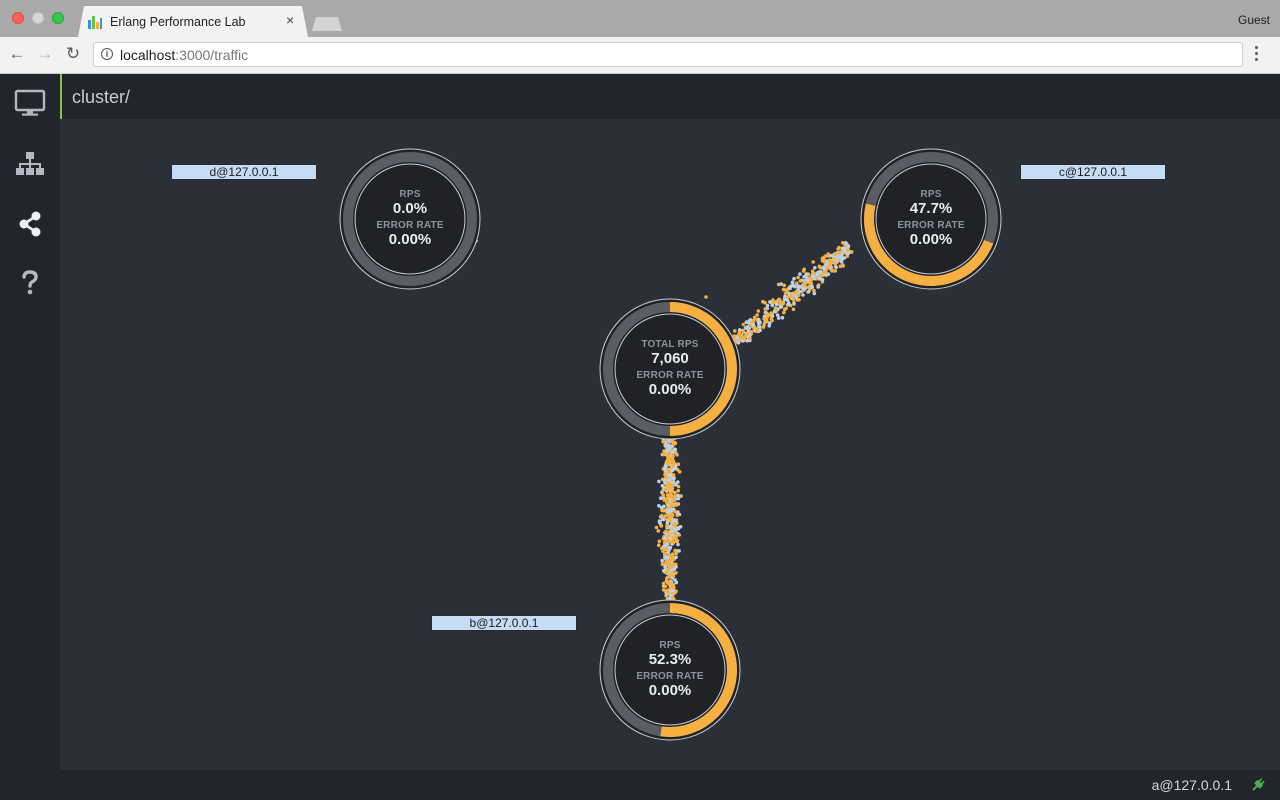  Describe the element at coordinates (184, 55) in the screenshot. I see `url-text: localhost:3000/traffic` at that location.